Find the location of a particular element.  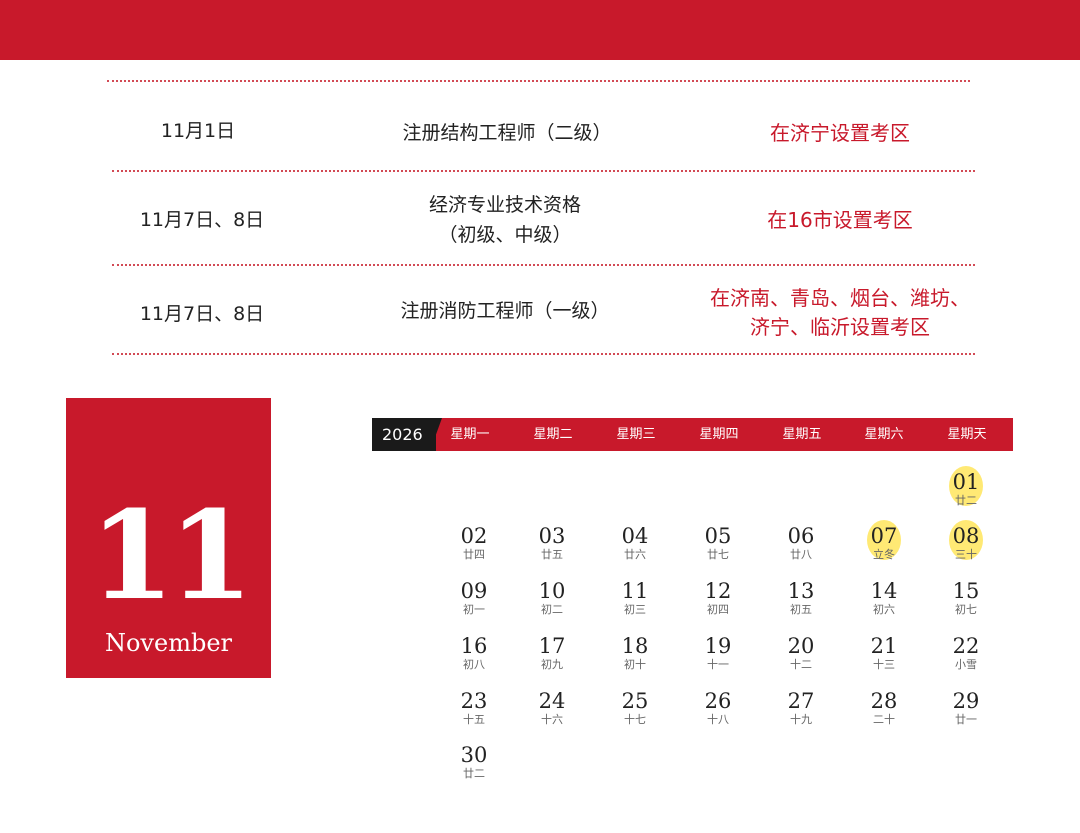

lunar-date: 十二 is located at coordinates (801, 664).